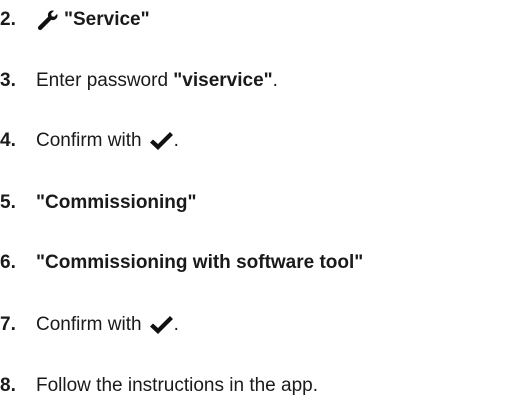 Image resolution: width=519 pixels, height=418 pixels. What do you see at coordinates (47, 20) in the screenshot?
I see `wrench-icon` at bounding box center [47, 20].